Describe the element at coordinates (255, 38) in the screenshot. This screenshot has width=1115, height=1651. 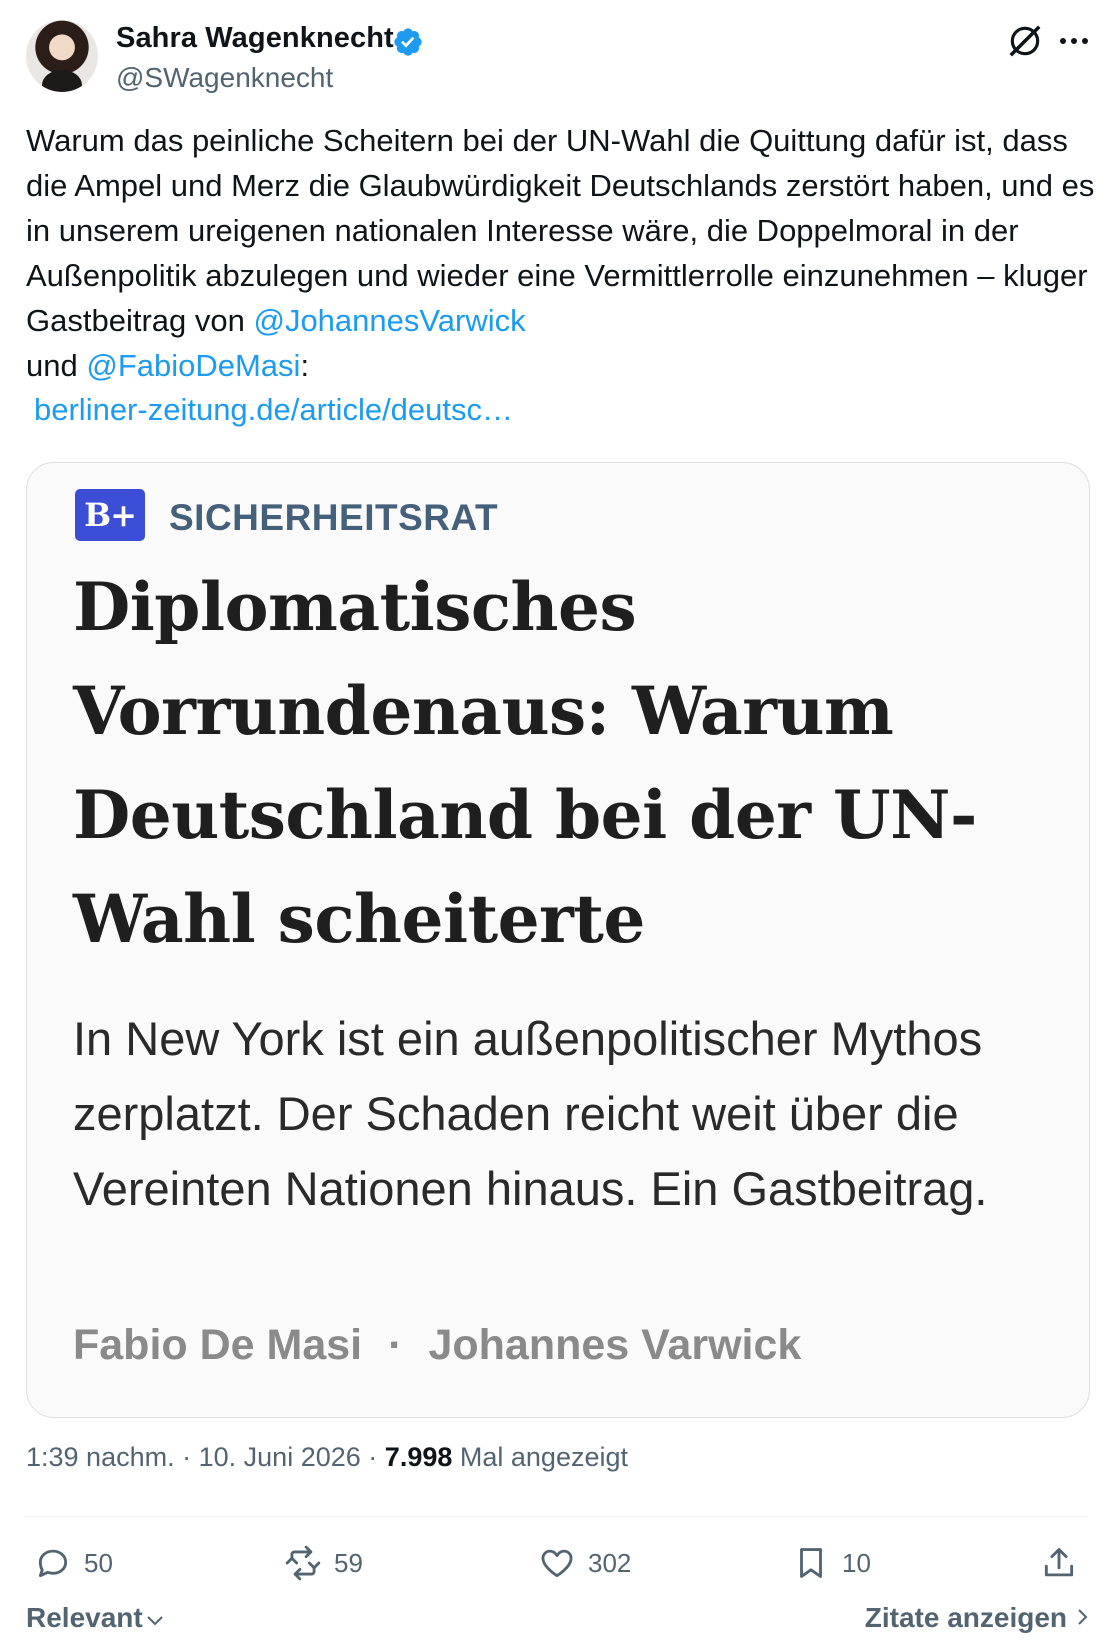
I see `author-name: Sahra Wagenknecht` at that location.